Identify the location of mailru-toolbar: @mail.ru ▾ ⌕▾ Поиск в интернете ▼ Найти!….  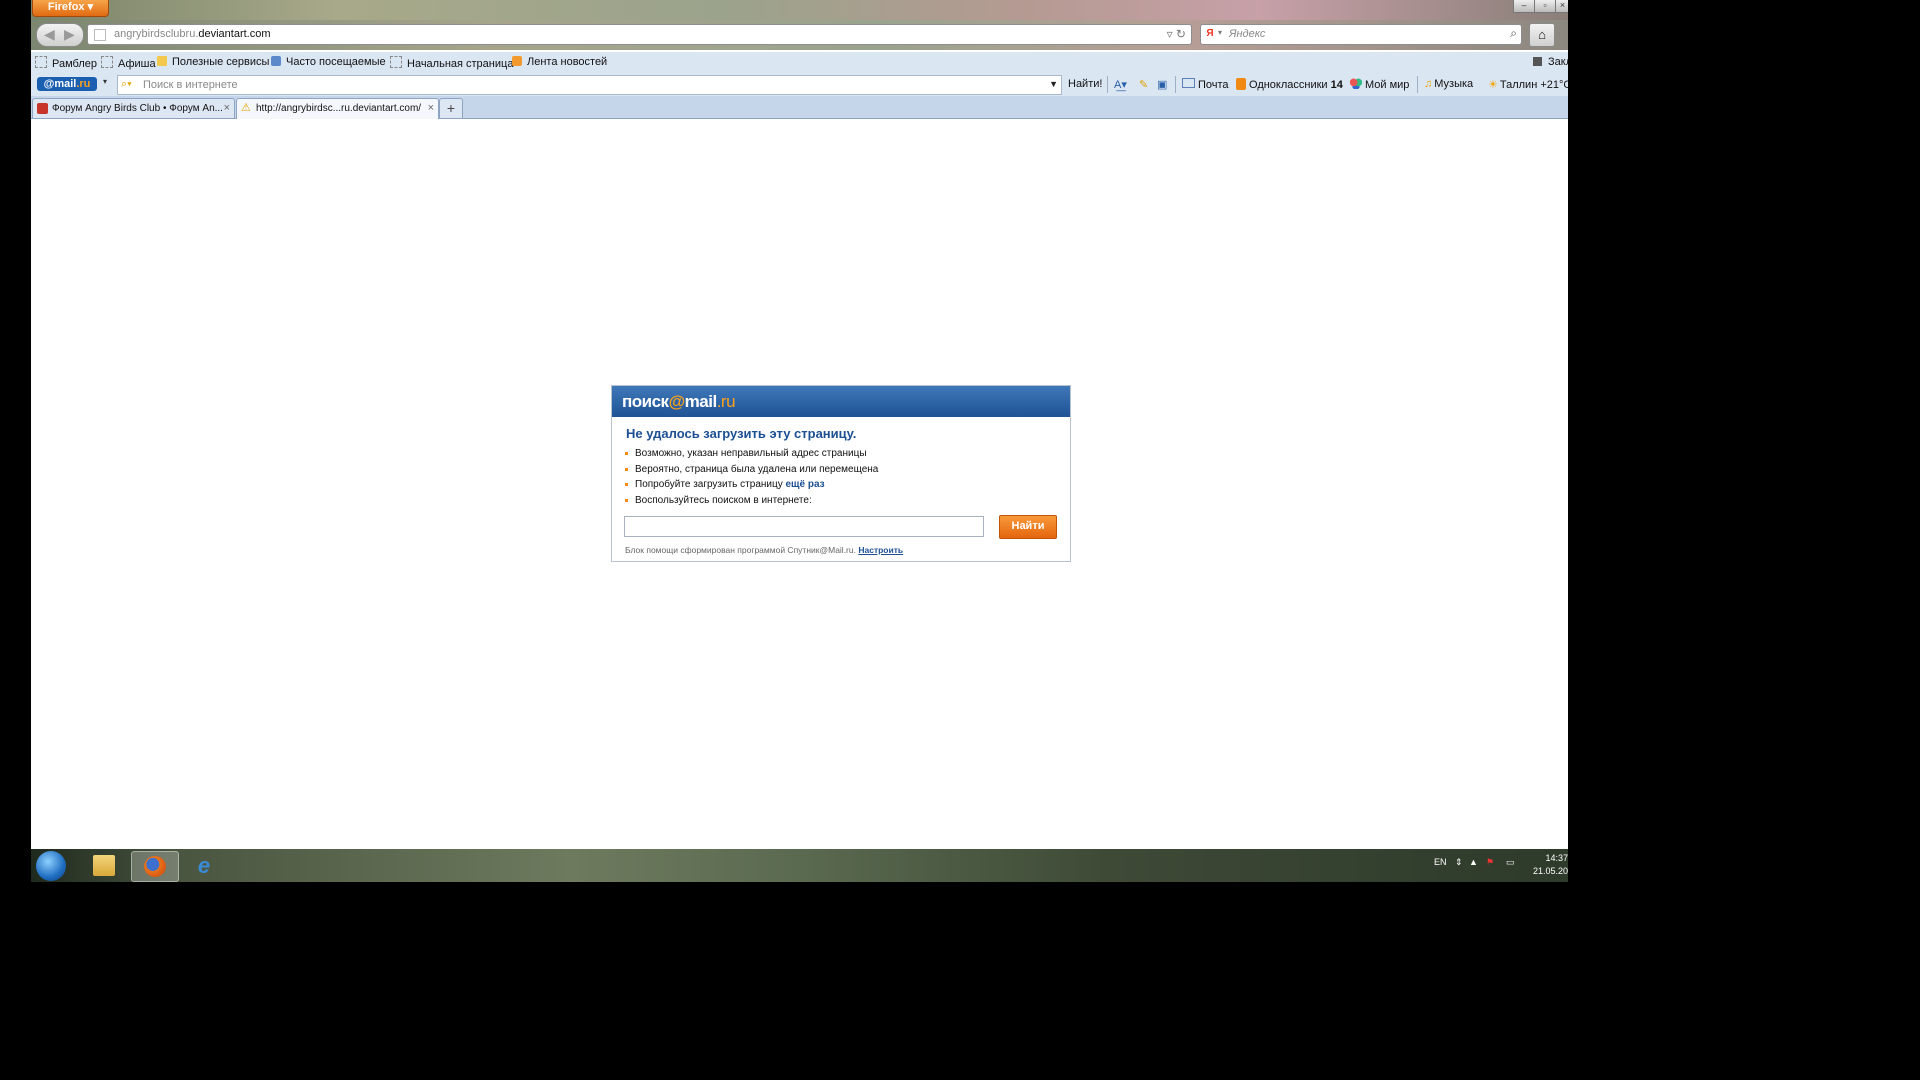
(799, 84).